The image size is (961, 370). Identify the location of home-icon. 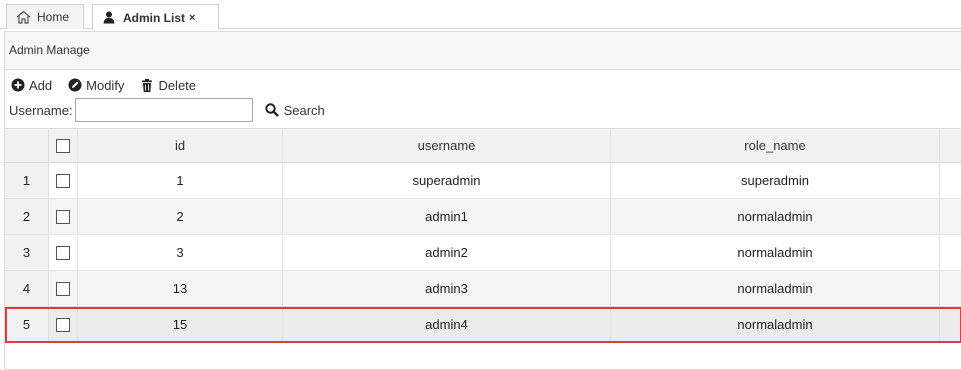
(23, 17).